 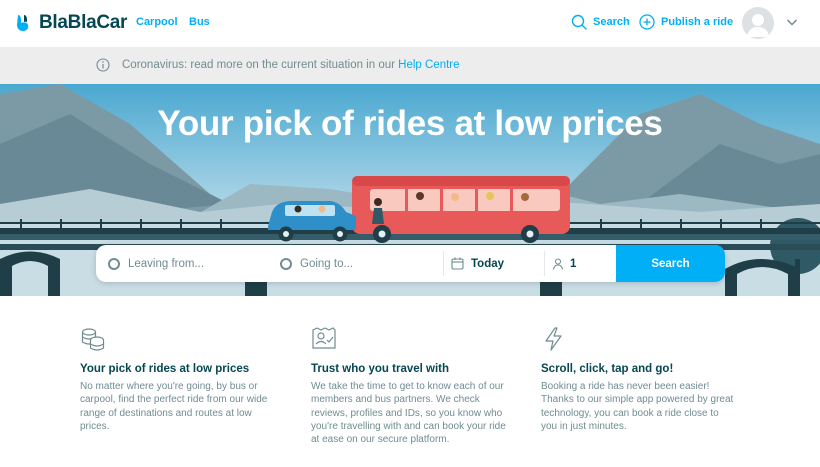 I want to click on date-picker: Today, so click(x=496, y=263).